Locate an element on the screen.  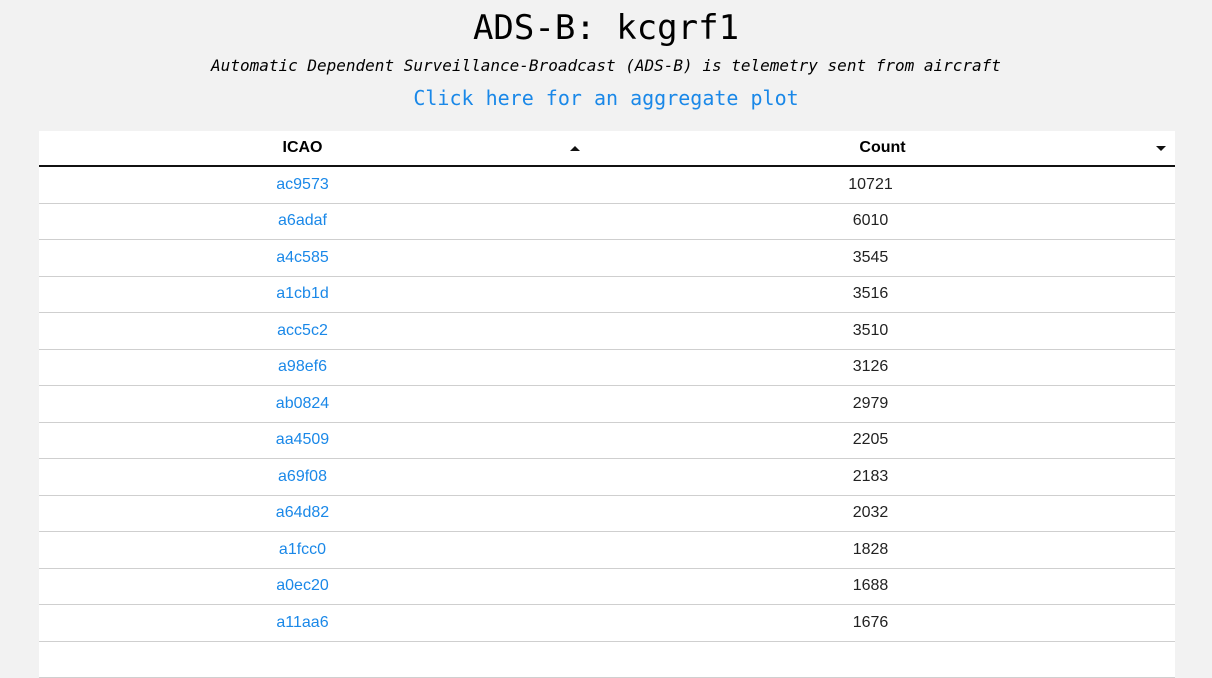
count-value: 3516 is located at coordinates (870, 294).